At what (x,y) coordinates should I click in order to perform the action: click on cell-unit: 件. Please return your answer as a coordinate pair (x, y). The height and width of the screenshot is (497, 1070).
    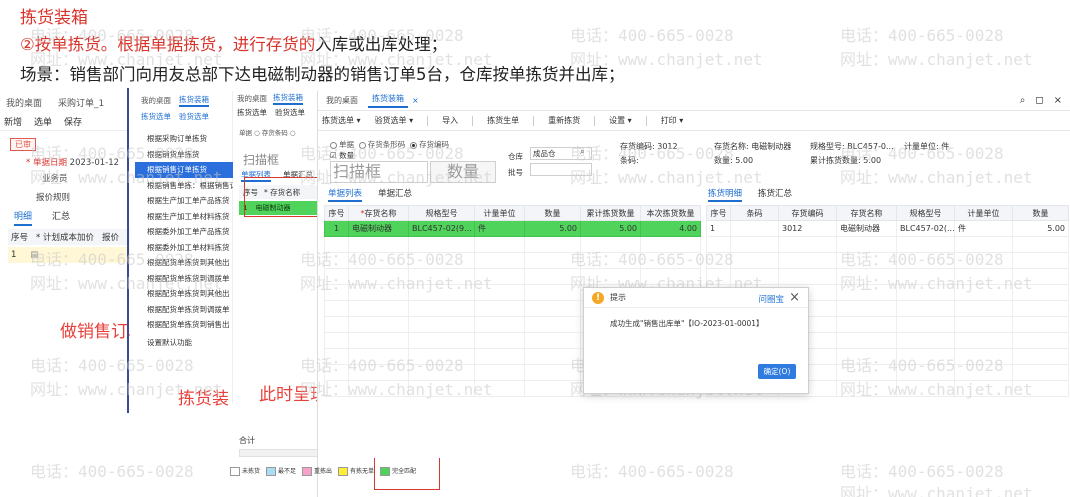
    Looking at the image, I should click on (983, 228).